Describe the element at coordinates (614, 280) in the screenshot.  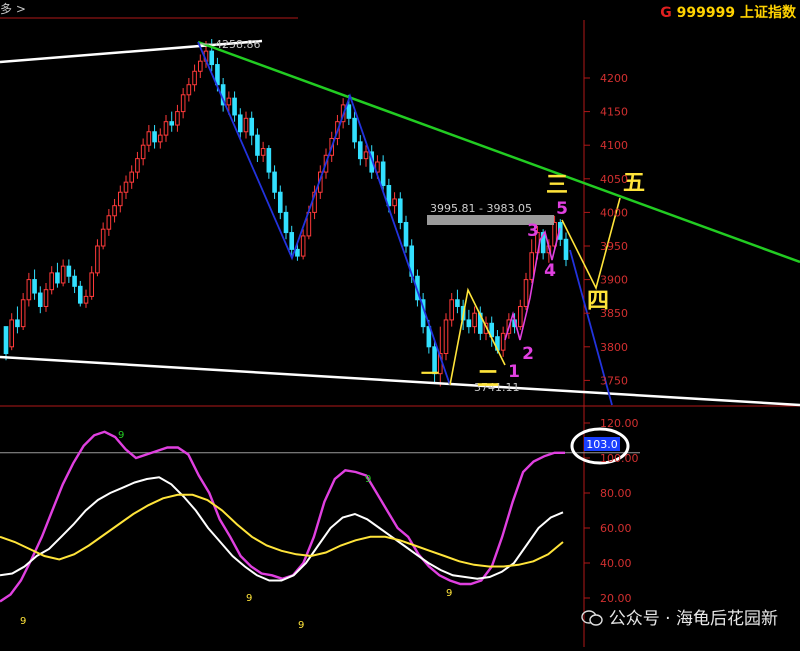
I see `price-tick-label: 3900` at that location.